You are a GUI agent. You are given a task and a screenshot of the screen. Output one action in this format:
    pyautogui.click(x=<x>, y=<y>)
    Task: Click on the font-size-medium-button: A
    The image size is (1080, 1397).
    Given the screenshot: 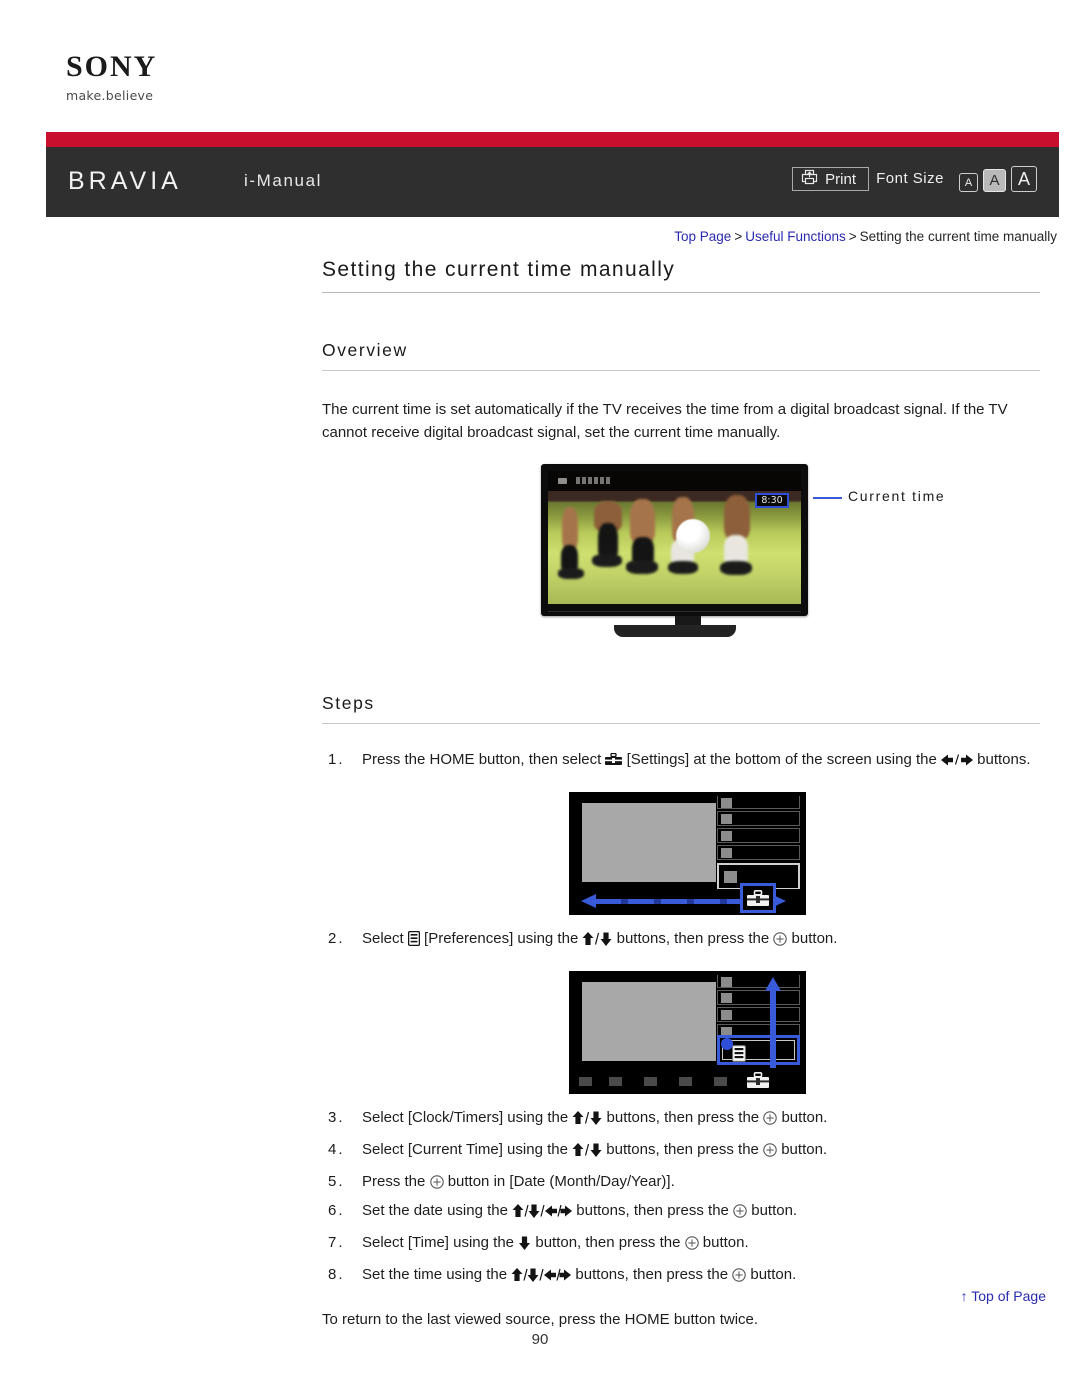 What is the action you would take?
    pyautogui.click(x=994, y=180)
    